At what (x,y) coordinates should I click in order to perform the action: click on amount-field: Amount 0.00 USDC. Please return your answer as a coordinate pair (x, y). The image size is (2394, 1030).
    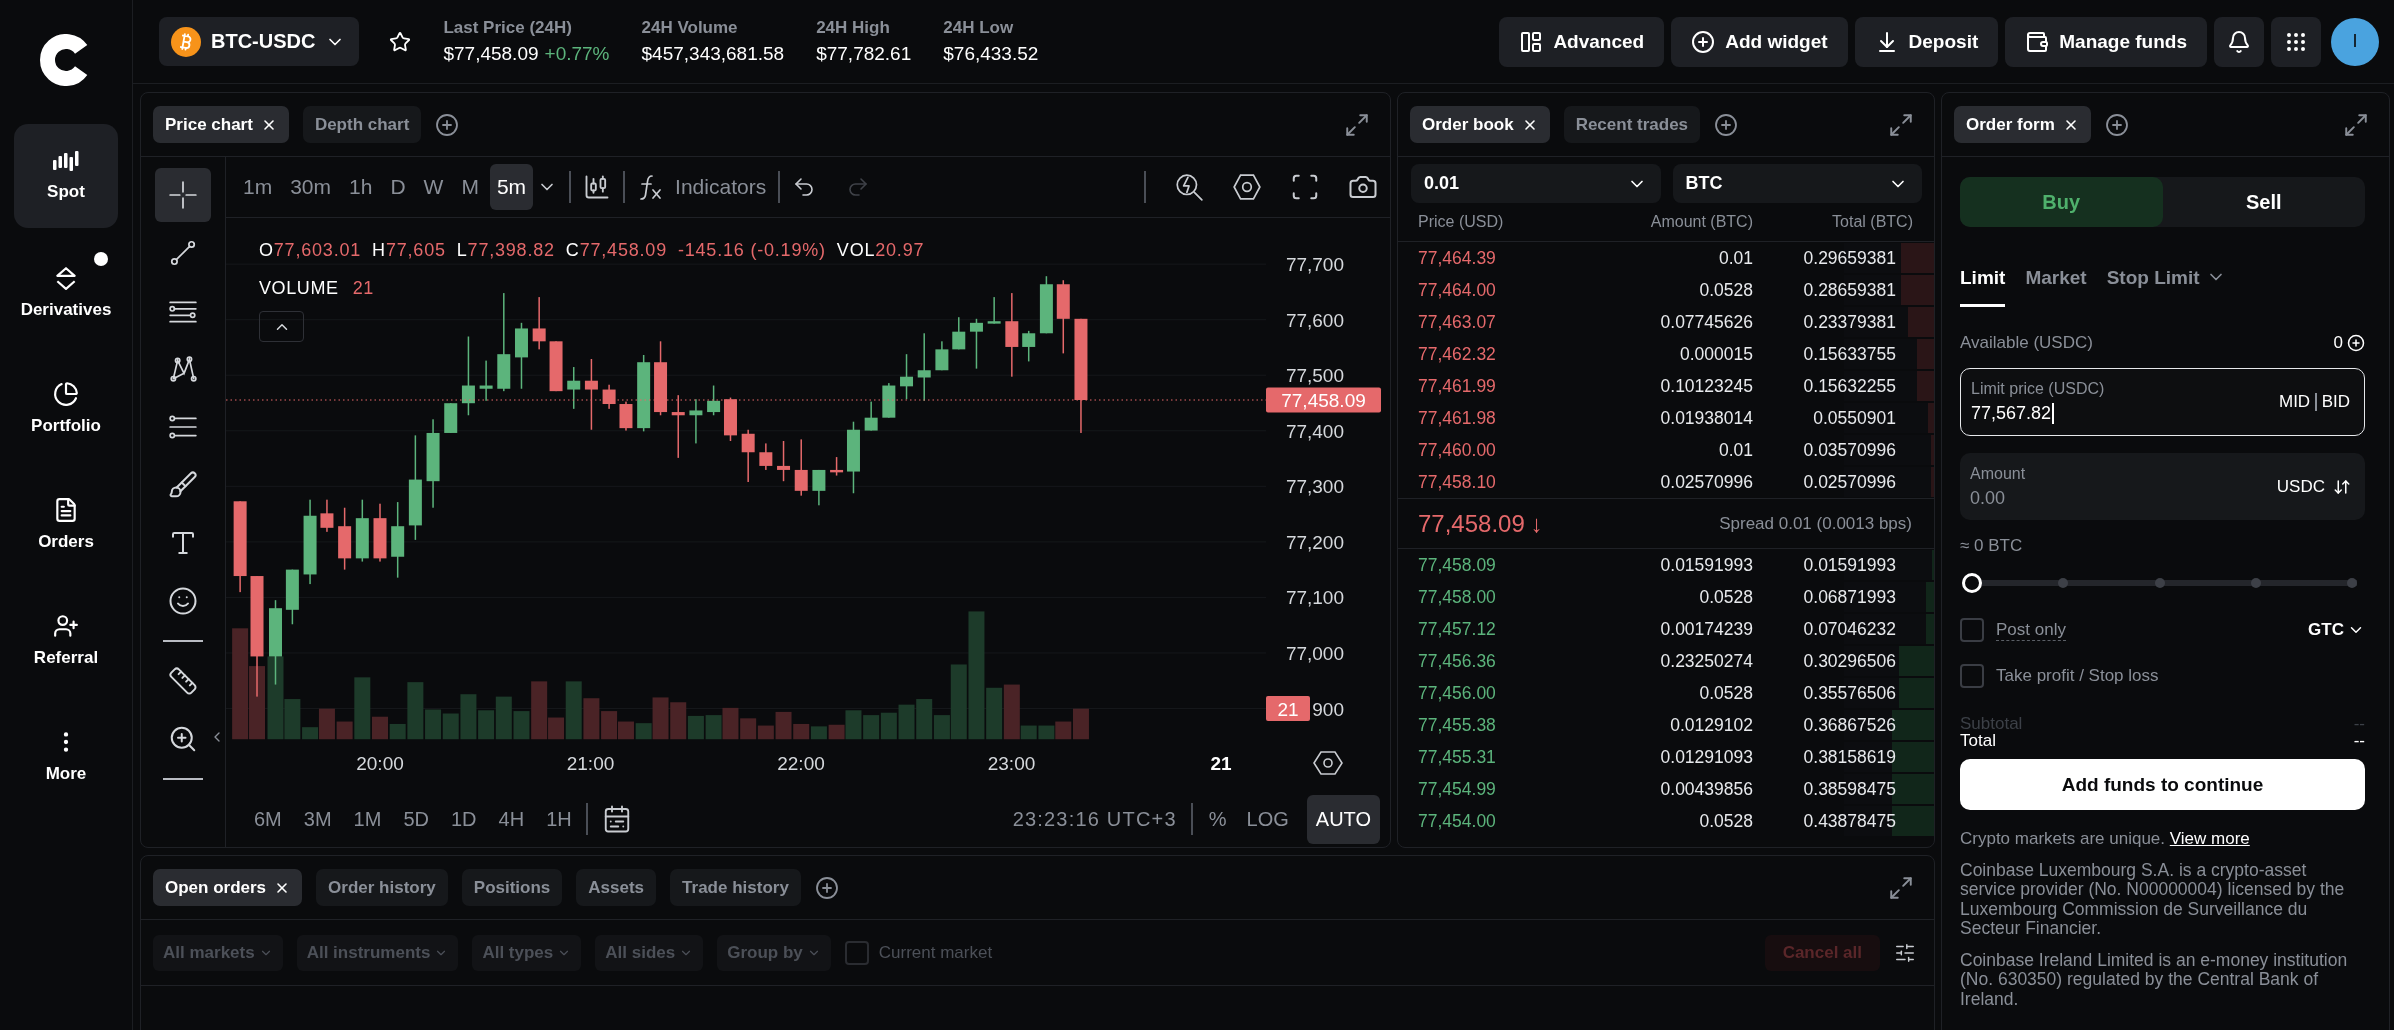
    Looking at the image, I should click on (2162, 486).